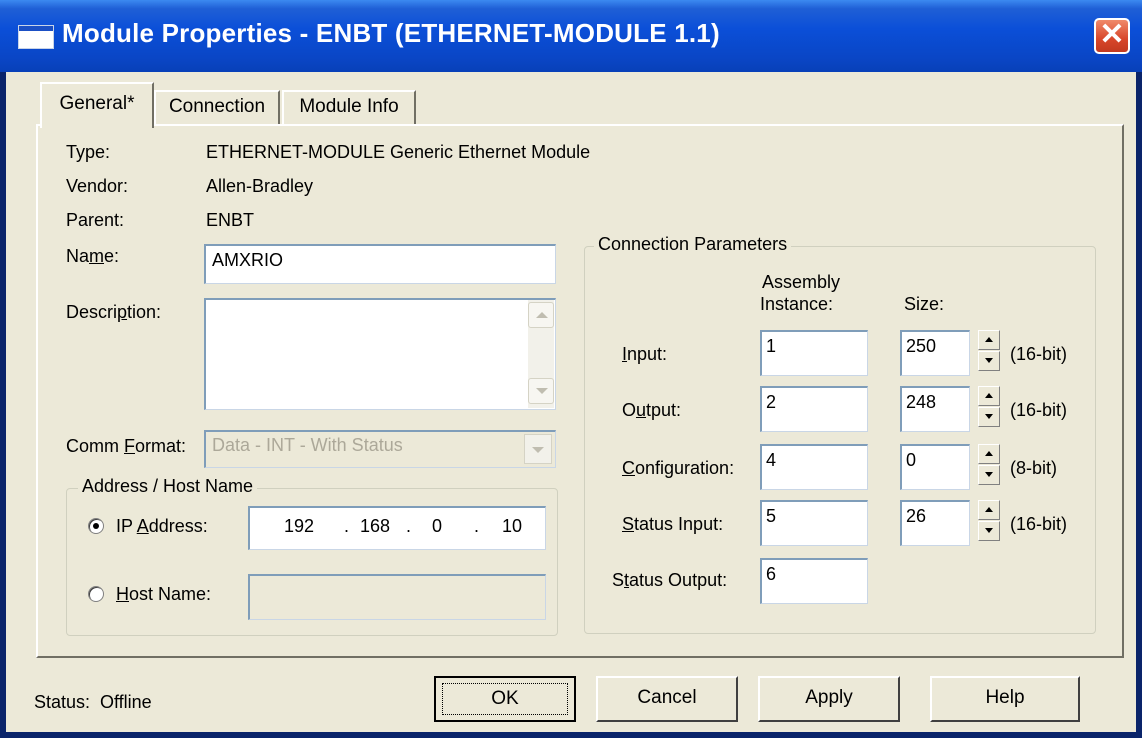  Describe the element at coordinates (437, 526) in the screenshot. I see `ip-octet-3: 0` at that location.